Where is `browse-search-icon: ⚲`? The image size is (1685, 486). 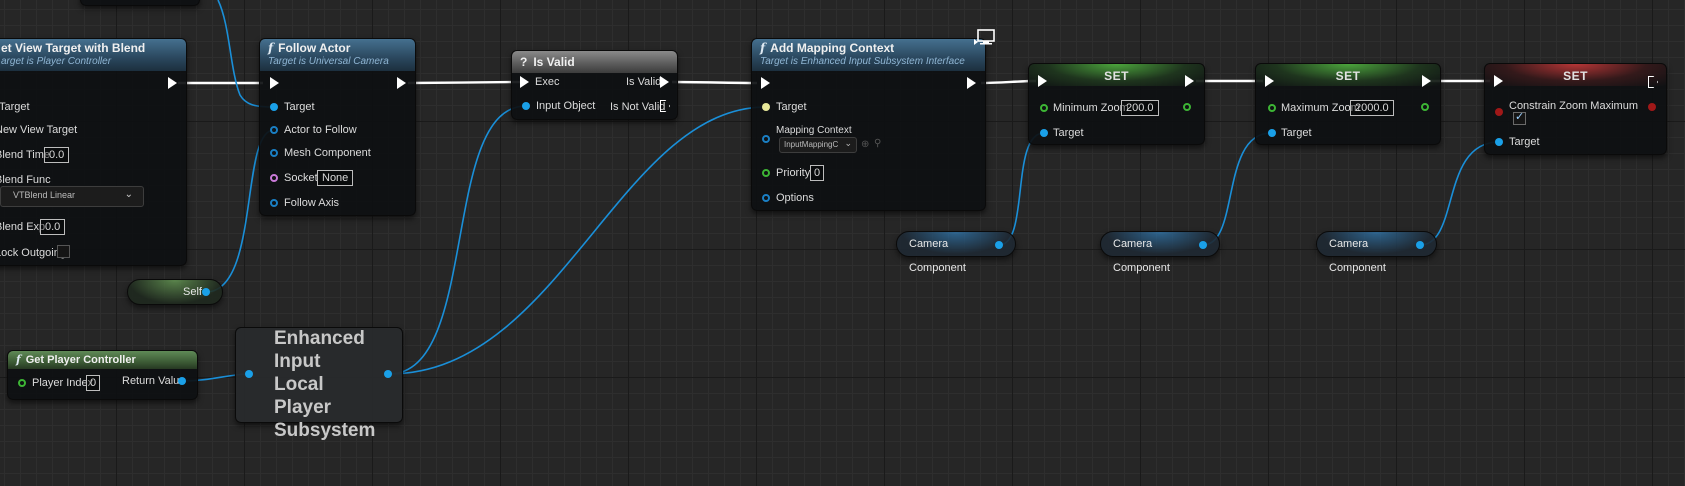 browse-search-icon: ⚲ is located at coordinates (877, 143).